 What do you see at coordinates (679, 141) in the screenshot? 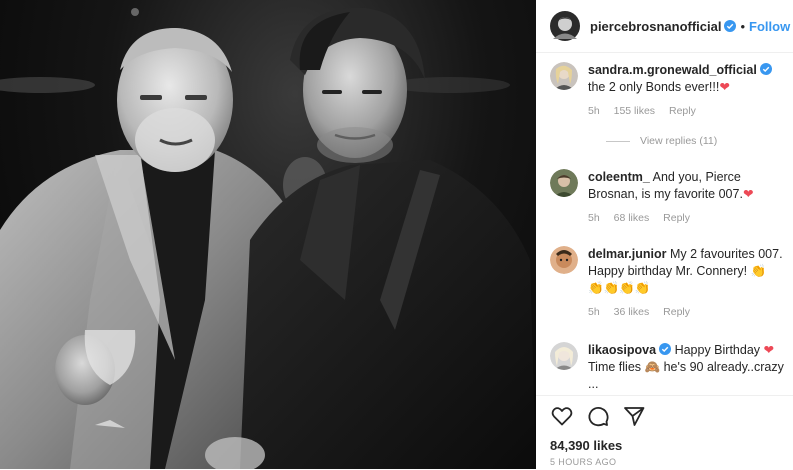
I see `view-replies-label: View replies (11)` at bounding box center [679, 141].